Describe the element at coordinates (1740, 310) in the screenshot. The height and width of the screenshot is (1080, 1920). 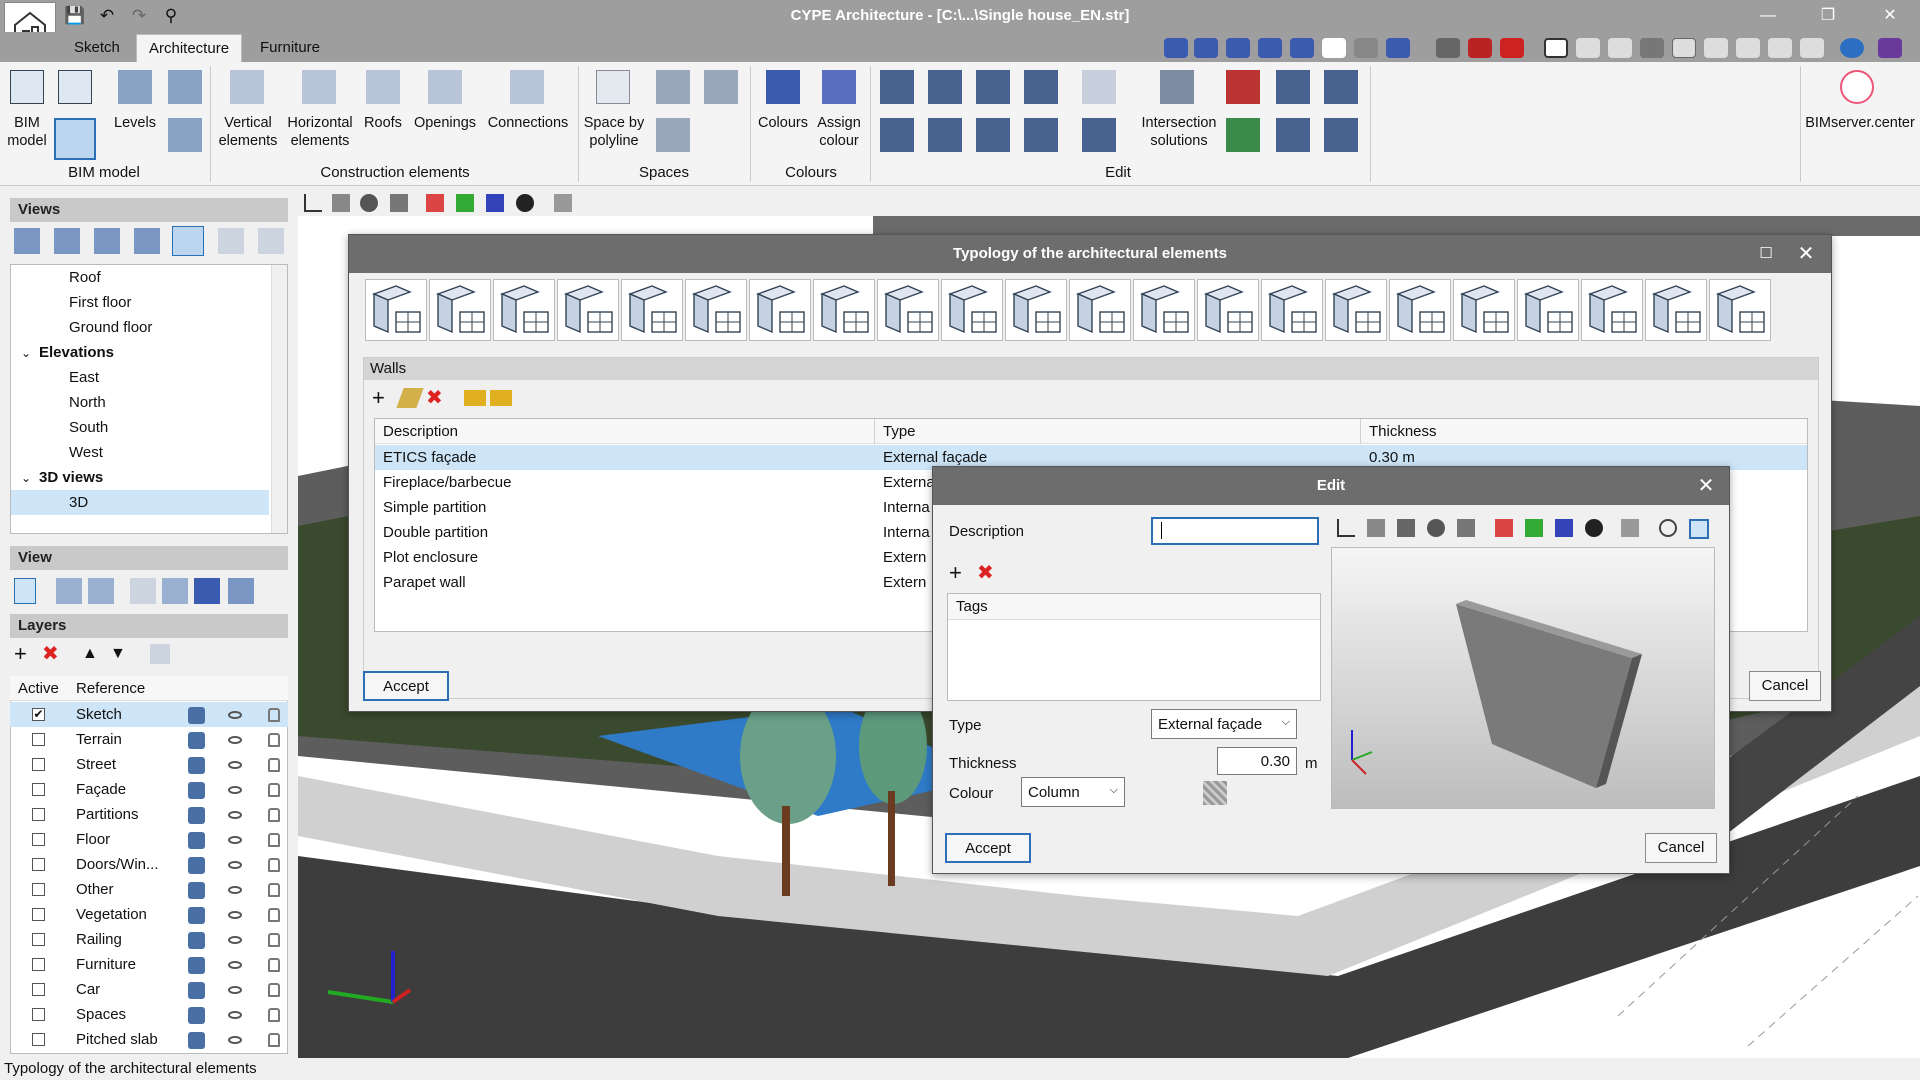
I see `object-icon` at that location.